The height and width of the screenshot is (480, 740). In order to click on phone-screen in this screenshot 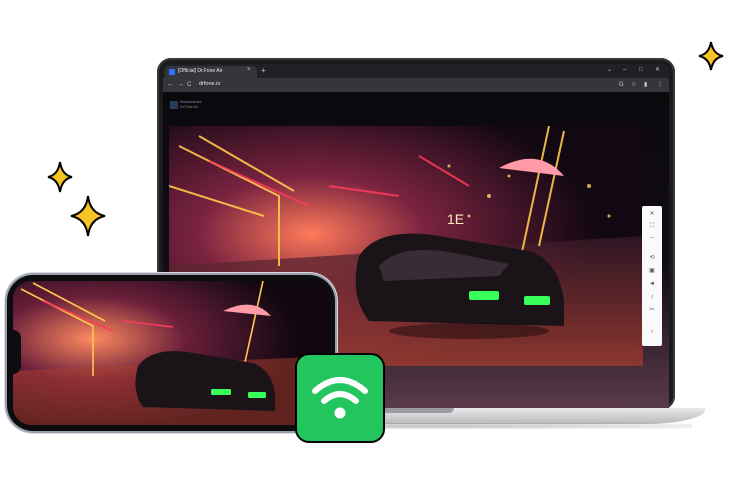, I will do `click(171, 353)`.